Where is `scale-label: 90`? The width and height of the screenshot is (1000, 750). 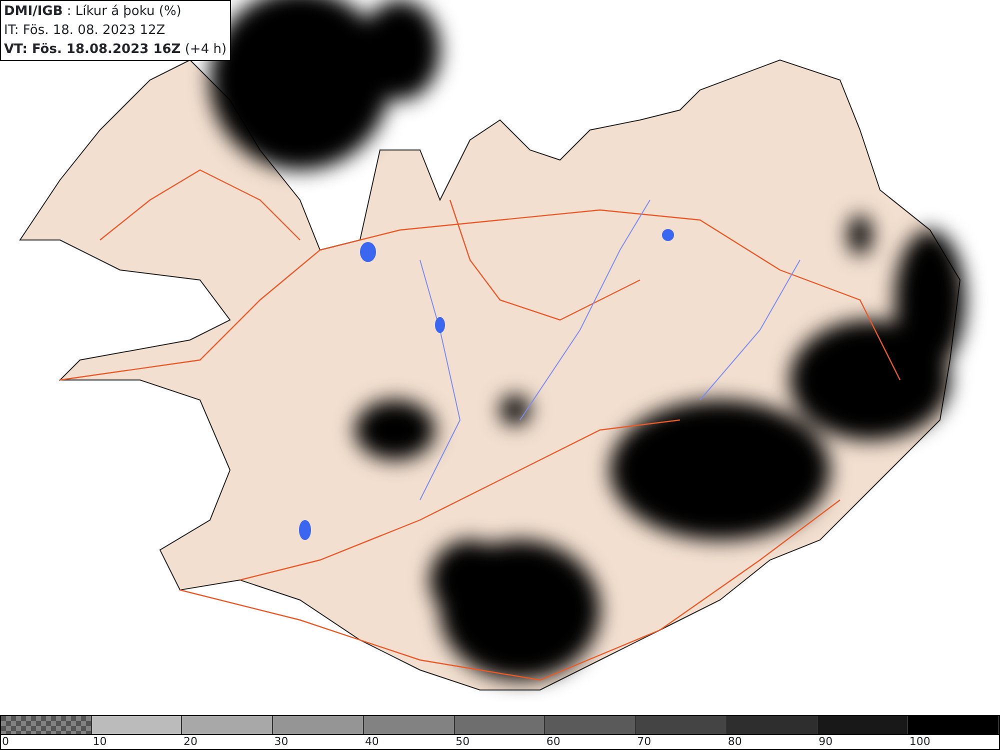
scale-label: 90 is located at coordinates (825, 741).